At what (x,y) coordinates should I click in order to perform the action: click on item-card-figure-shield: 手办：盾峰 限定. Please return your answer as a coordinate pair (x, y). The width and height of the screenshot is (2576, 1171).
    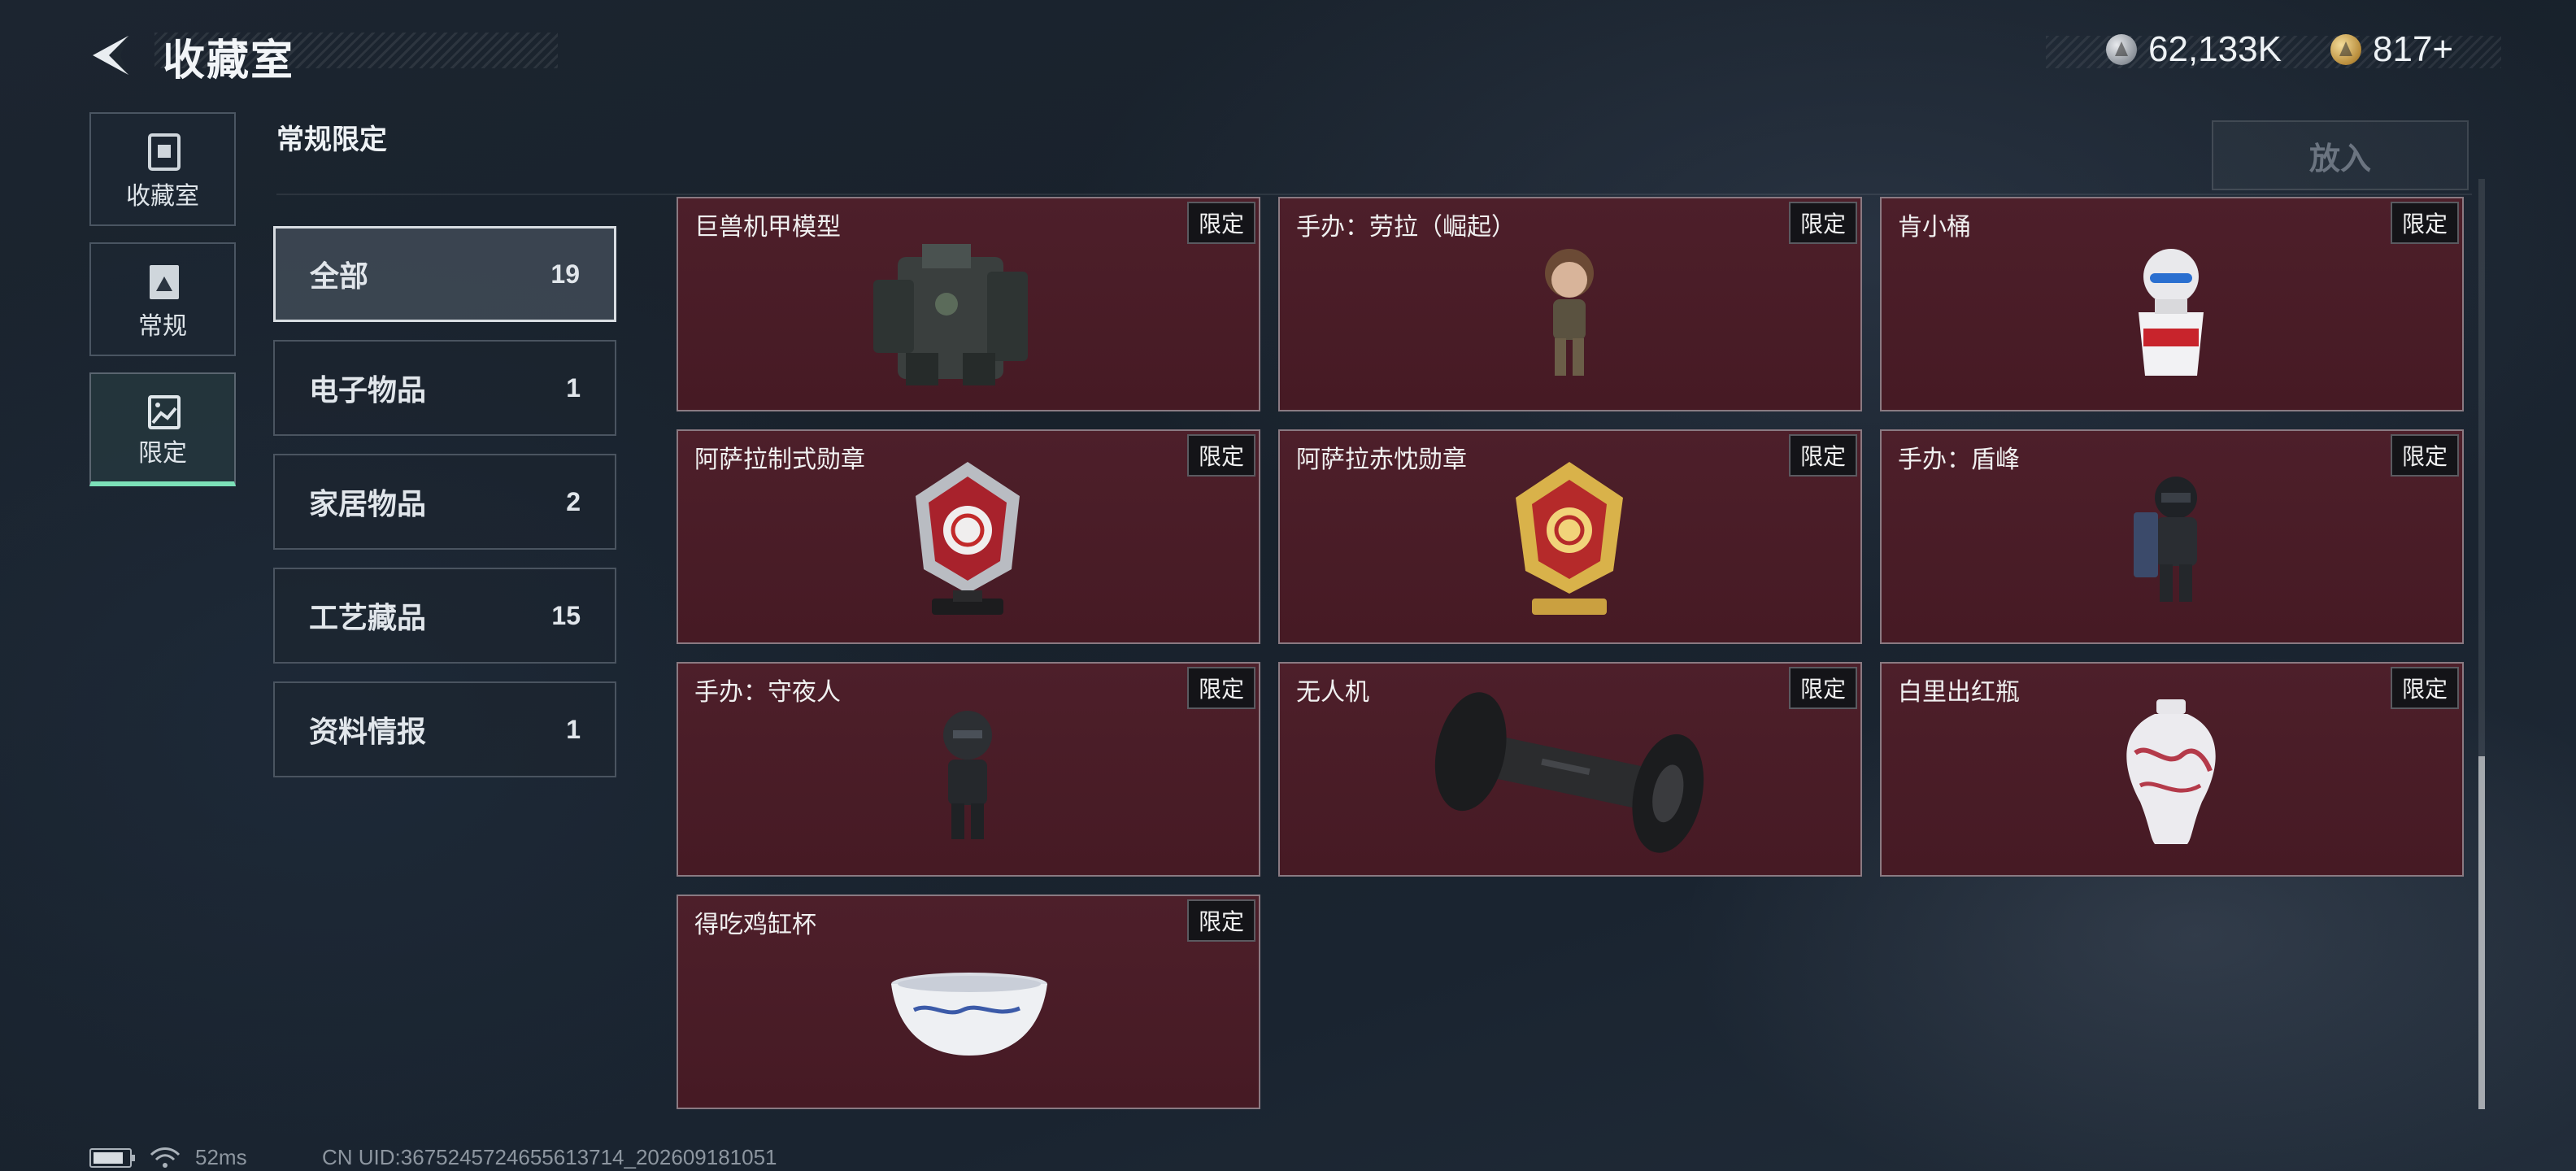
    Looking at the image, I should click on (2172, 536).